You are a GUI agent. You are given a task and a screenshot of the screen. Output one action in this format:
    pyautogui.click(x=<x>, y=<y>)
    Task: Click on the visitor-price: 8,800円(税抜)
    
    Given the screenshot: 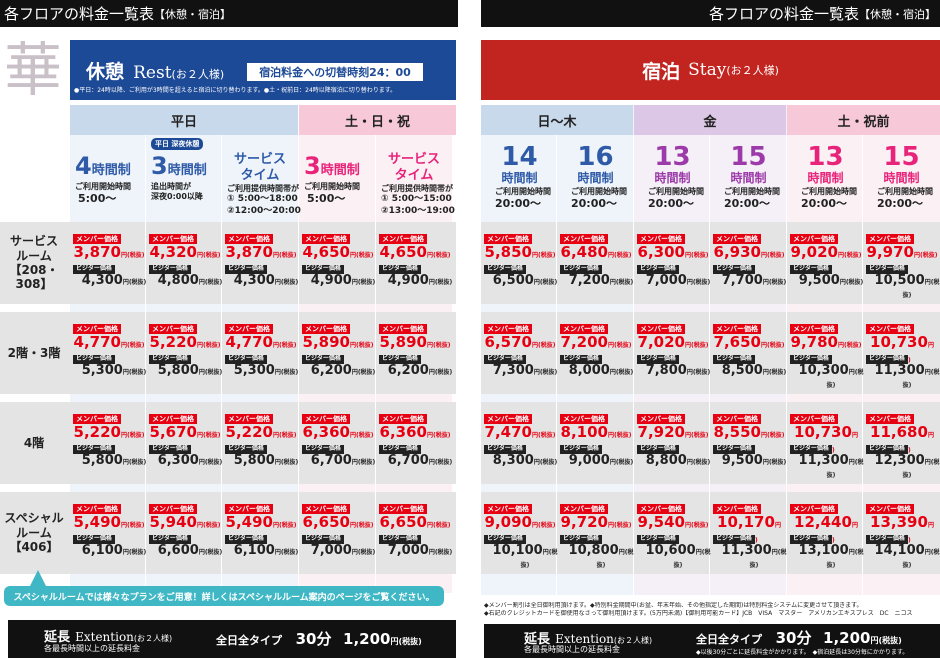 What is the action you would take?
    pyautogui.click(x=678, y=460)
    